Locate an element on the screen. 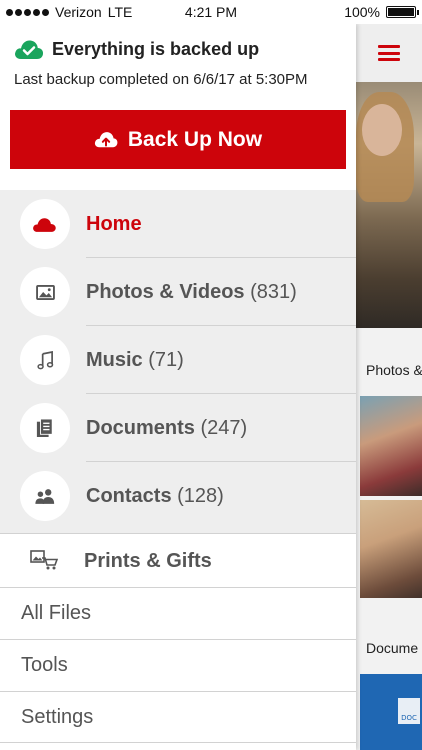  backup-status: Everything is backed up is located at coordinates (136, 49).